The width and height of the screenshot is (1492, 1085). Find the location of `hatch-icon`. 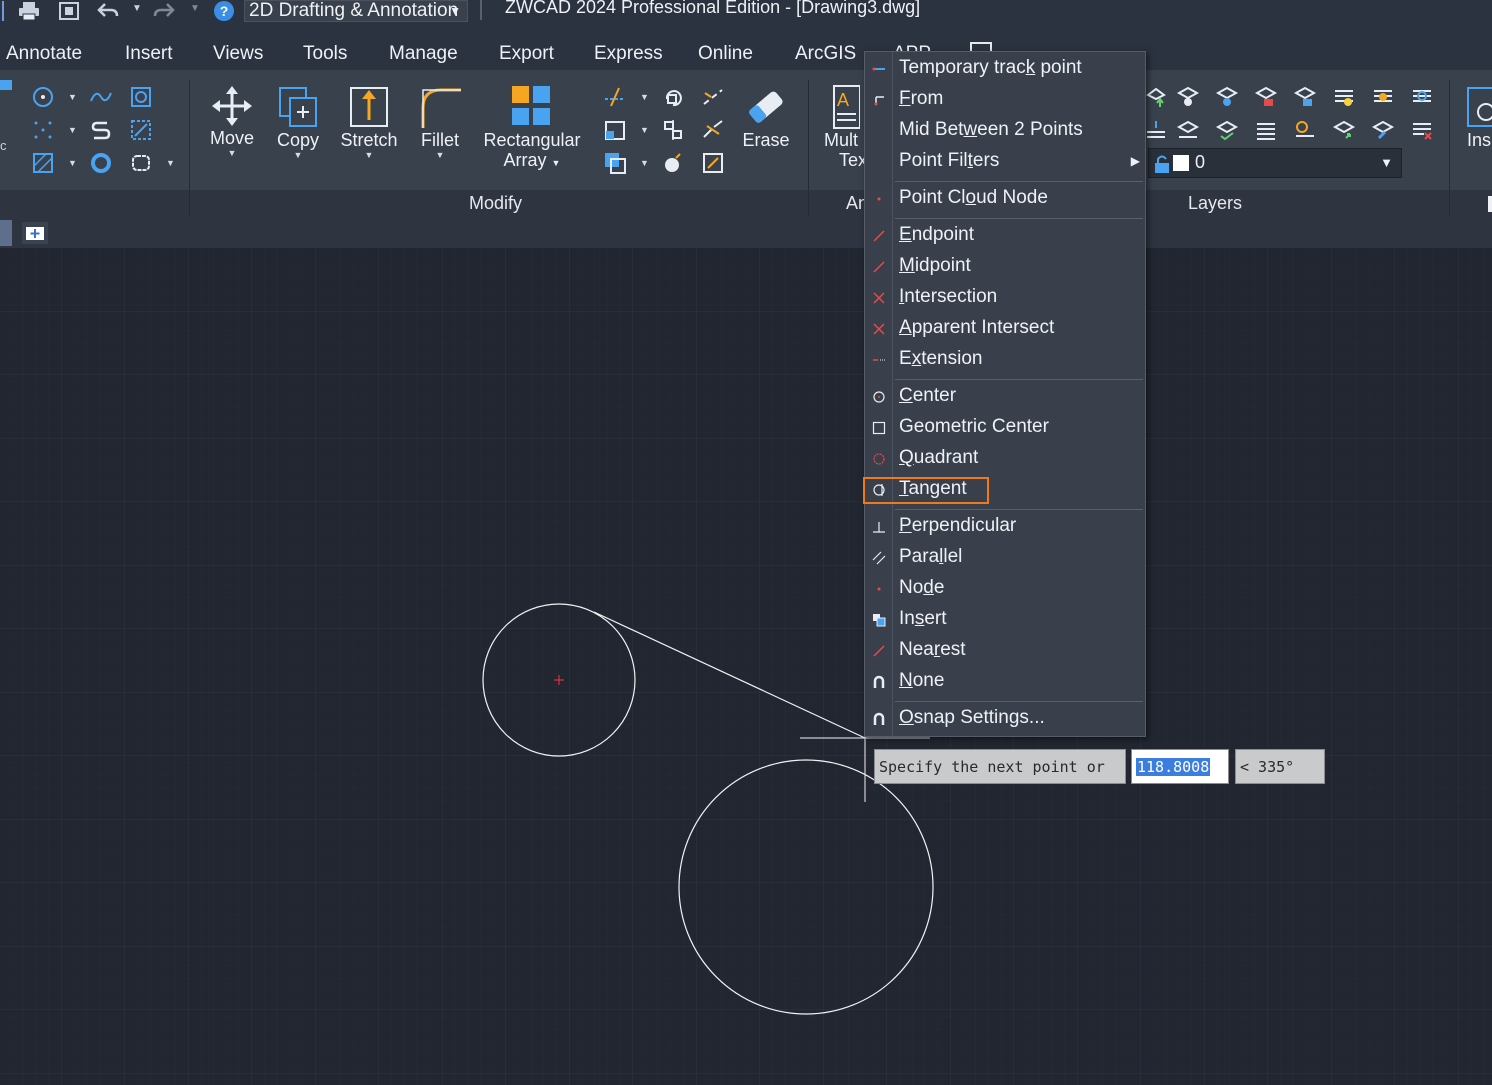

hatch-icon is located at coordinates (43, 163).